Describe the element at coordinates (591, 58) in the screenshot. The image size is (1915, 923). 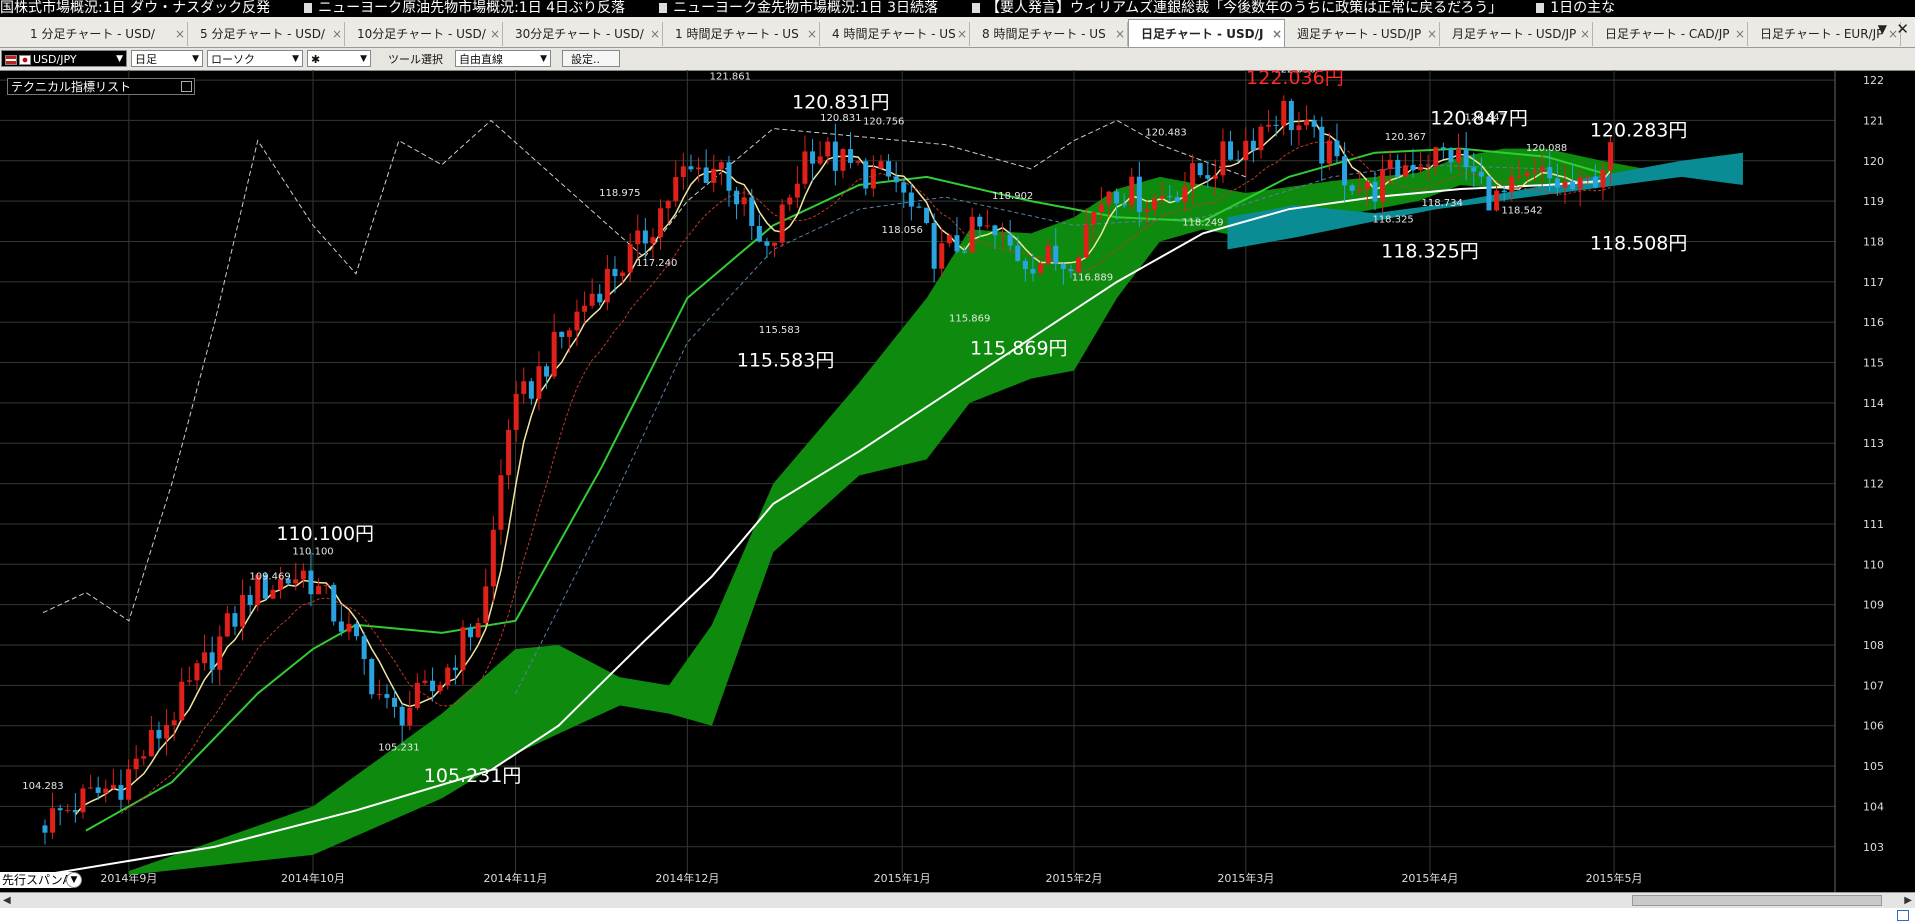
I see `settings-button: 設定..` at that location.